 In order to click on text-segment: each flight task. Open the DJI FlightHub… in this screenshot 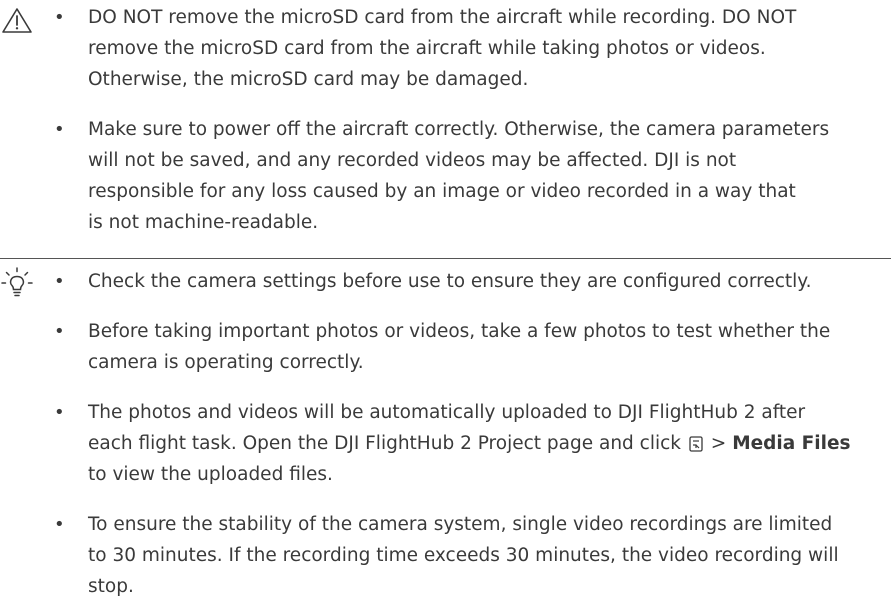, I will do `click(385, 443)`.